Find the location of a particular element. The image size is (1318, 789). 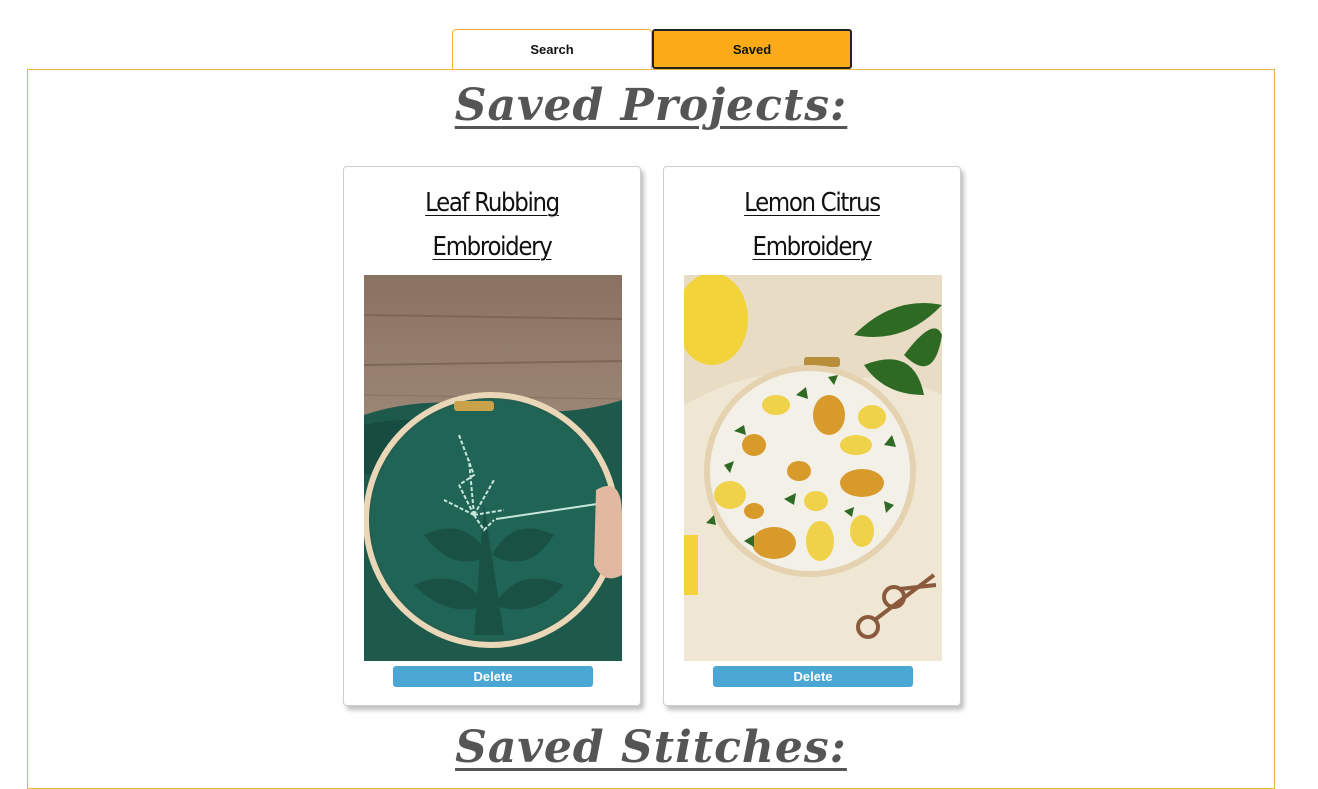

saved-projects-heading: Saved Projects: is located at coordinates (651, 105).